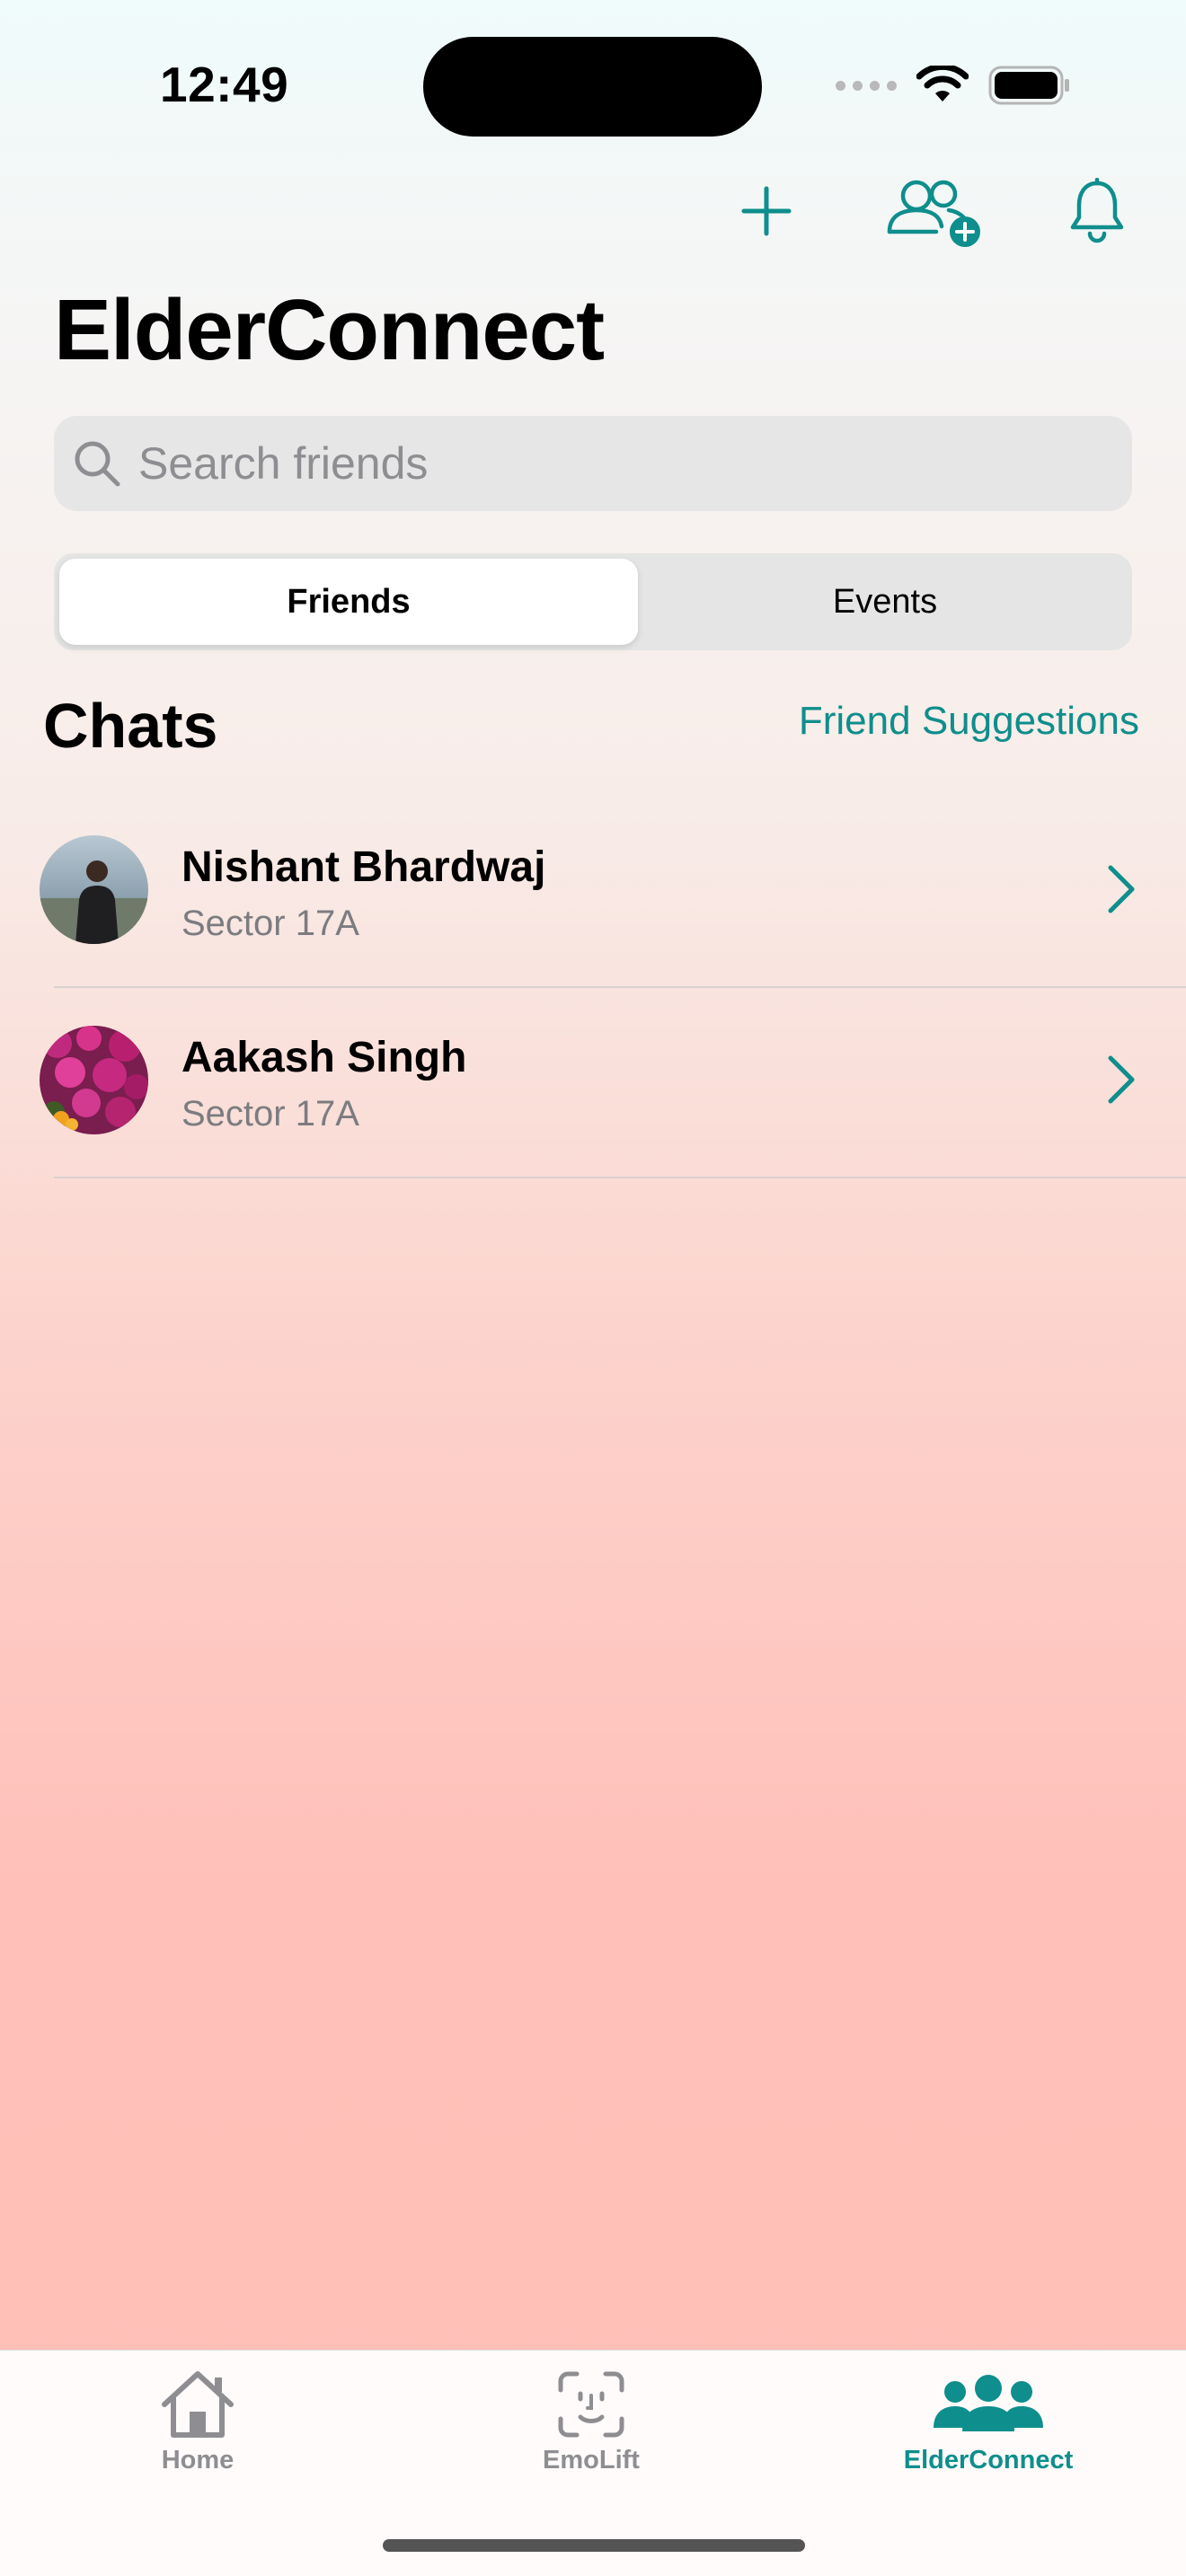  I want to click on people-icon, so click(988, 2403).